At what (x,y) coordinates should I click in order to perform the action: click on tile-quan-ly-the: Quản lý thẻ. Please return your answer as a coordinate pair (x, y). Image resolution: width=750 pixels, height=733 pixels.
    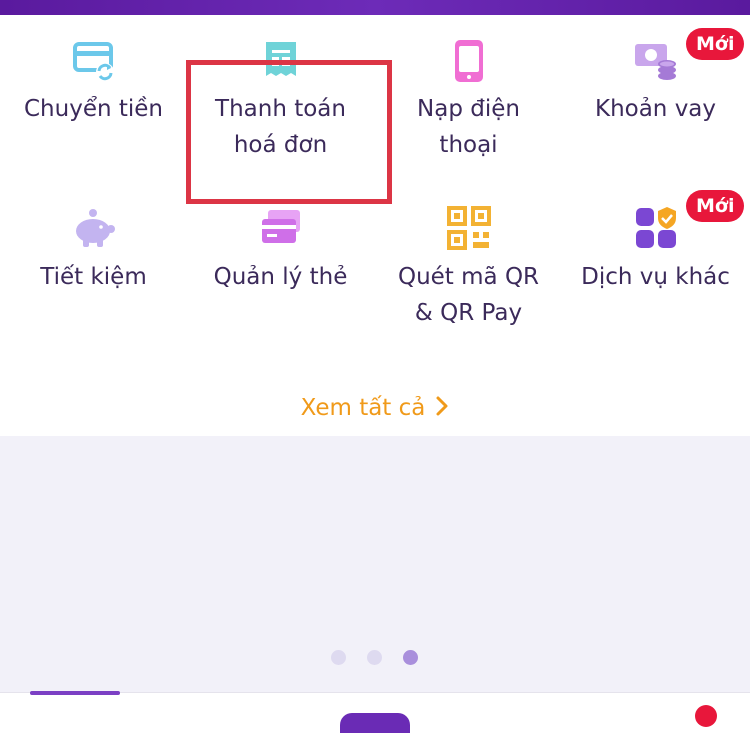
    Looking at the image, I should click on (280, 270).